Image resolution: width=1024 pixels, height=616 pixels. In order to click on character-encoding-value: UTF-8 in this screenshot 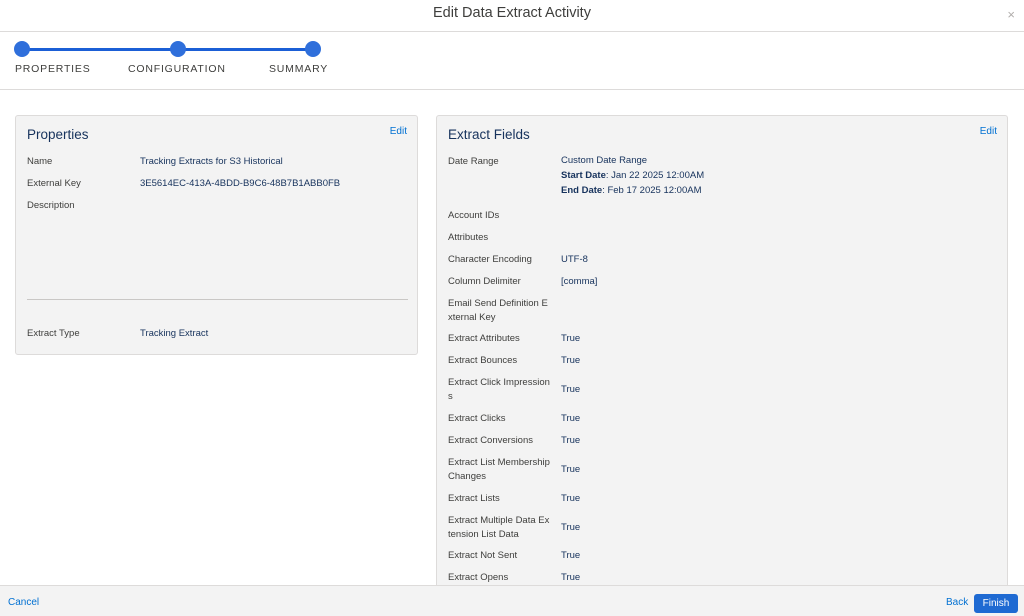, I will do `click(574, 259)`.